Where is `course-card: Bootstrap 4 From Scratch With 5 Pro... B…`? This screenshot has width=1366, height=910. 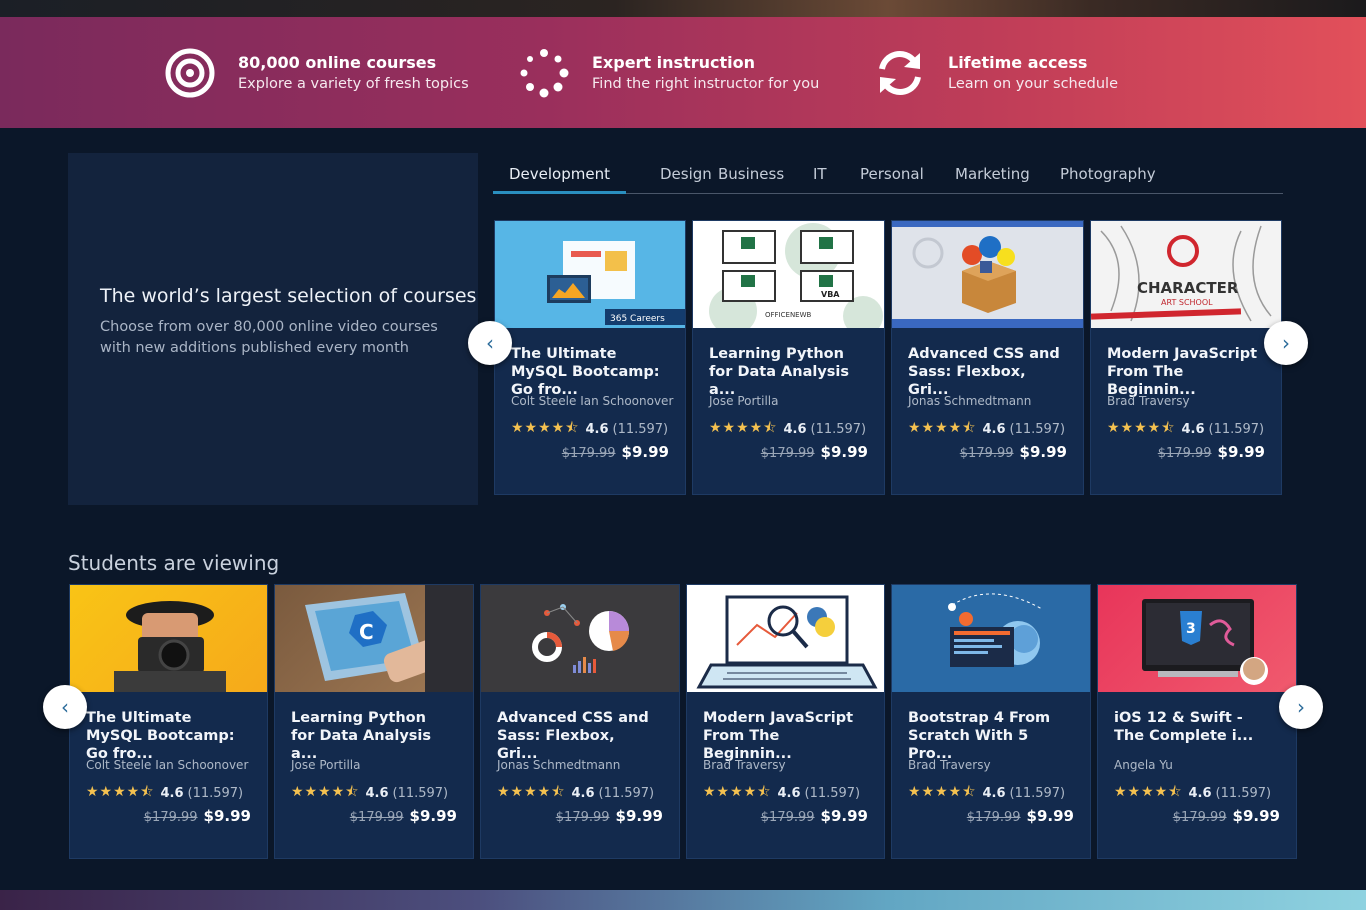
course-card: Bootstrap 4 From Scratch With 5 Pro... B… is located at coordinates (991, 721).